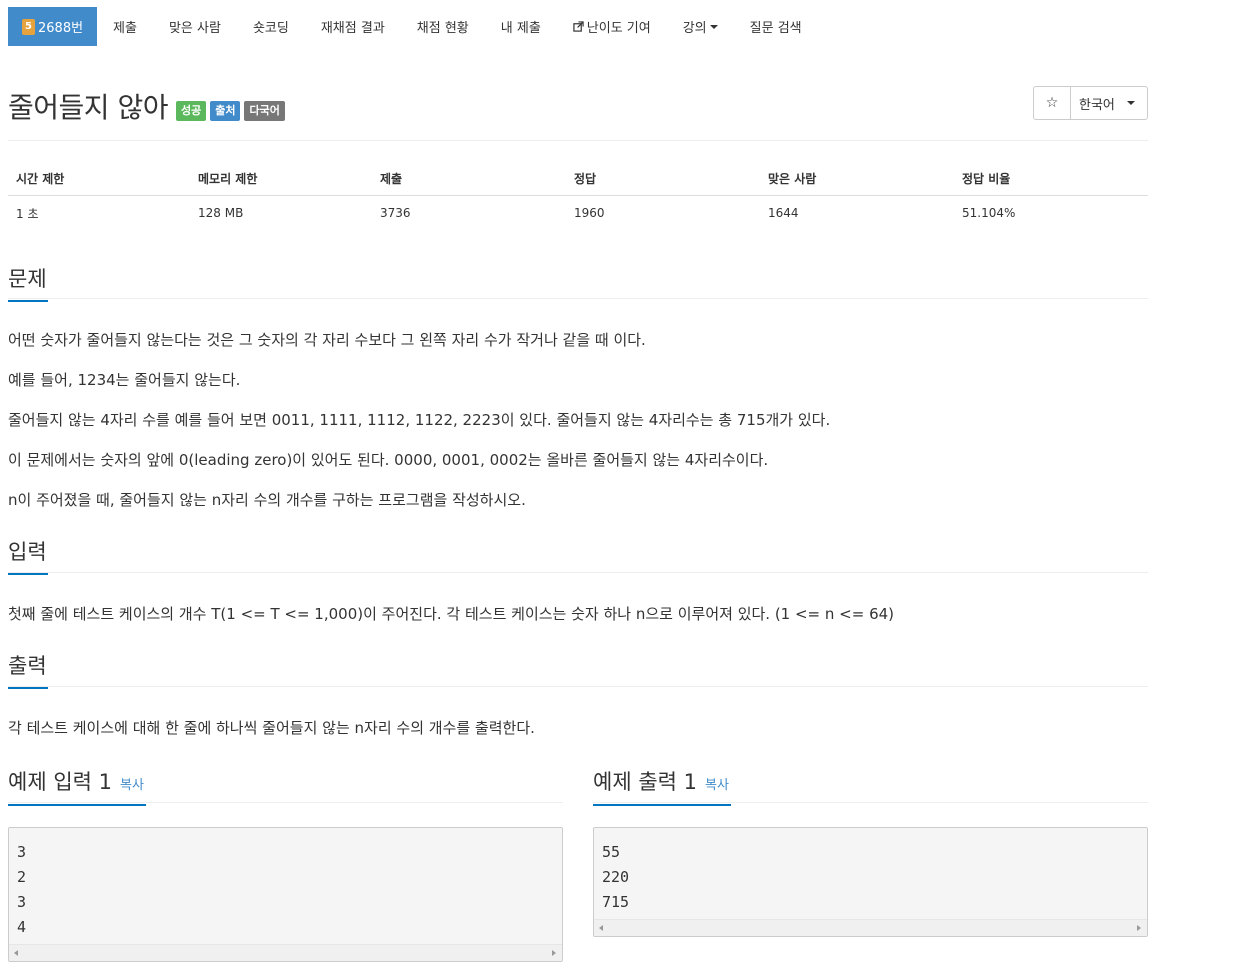 Image resolution: width=1241 pixels, height=973 pixels. What do you see at coordinates (578, 26) in the screenshot?
I see `external-link-icon` at bounding box center [578, 26].